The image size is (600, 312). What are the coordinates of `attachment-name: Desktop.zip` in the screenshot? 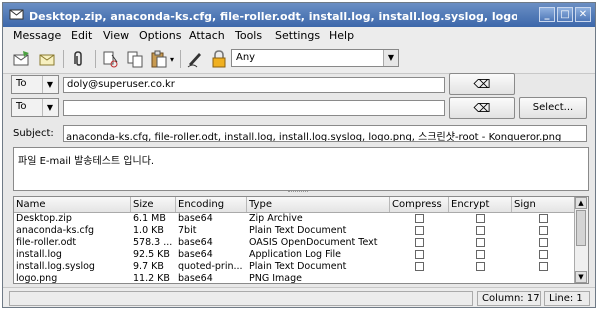 It's located at (44, 218).